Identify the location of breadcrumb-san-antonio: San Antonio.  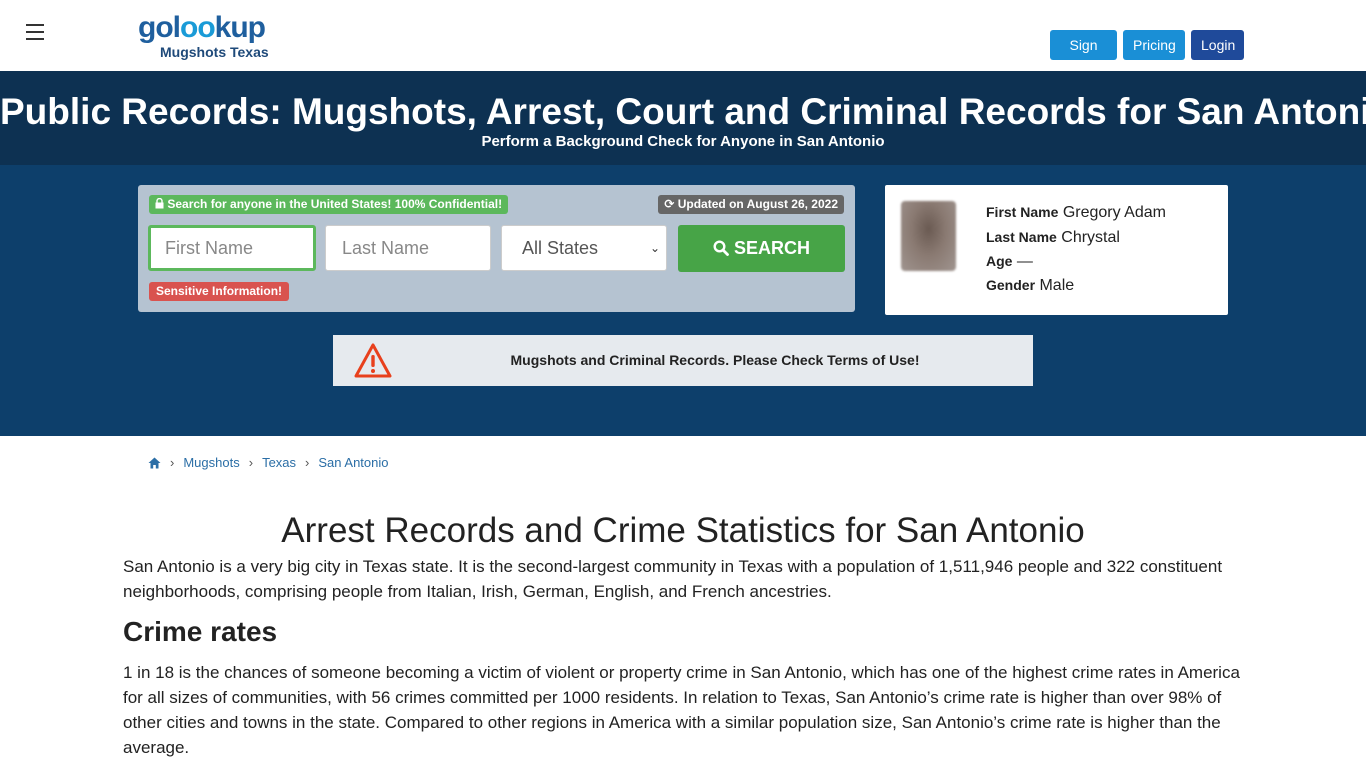
(353, 462).